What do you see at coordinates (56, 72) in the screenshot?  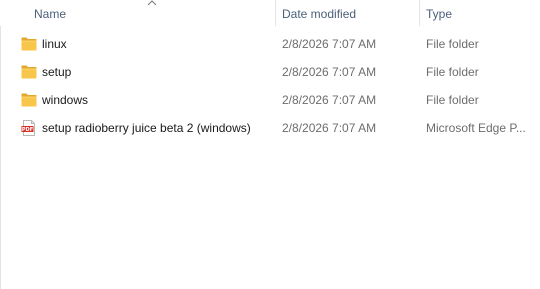 I see `file-name: setup` at bounding box center [56, 72].